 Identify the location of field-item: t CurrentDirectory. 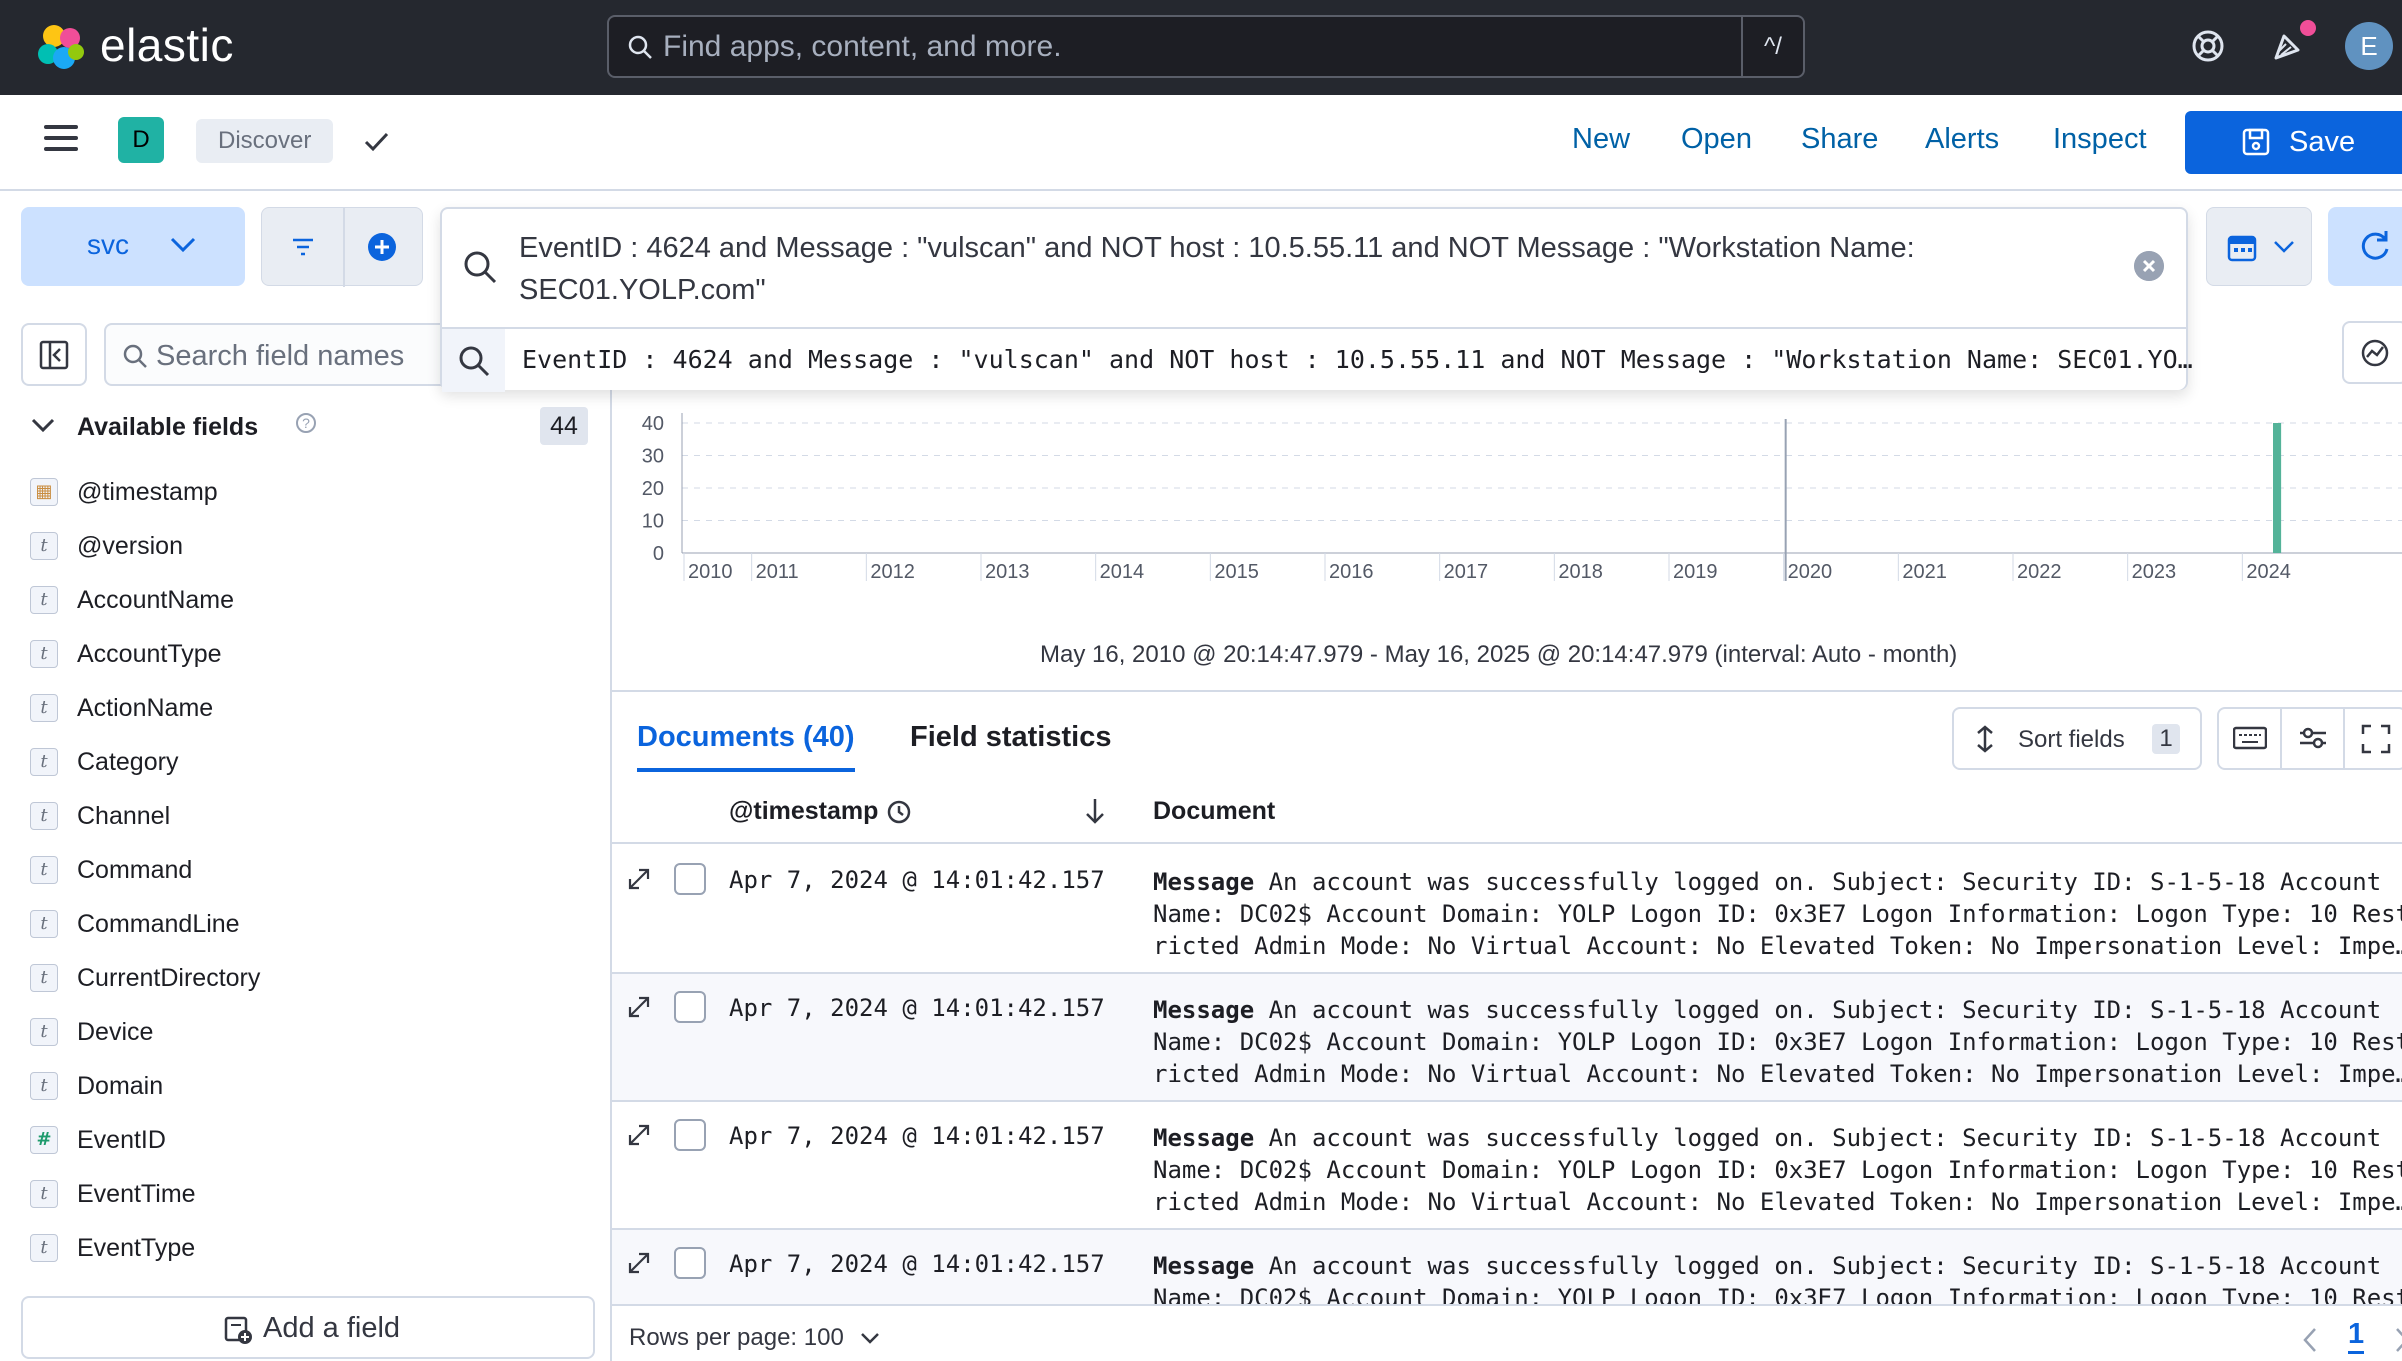
(305, 978).